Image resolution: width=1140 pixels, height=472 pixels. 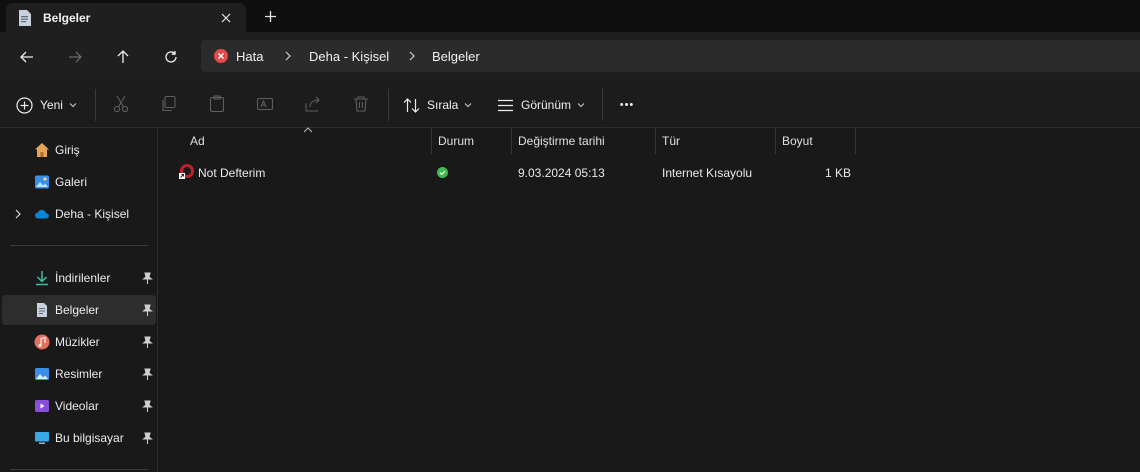 I want to click on back-arrow-icon, so click(x=26, y=57).